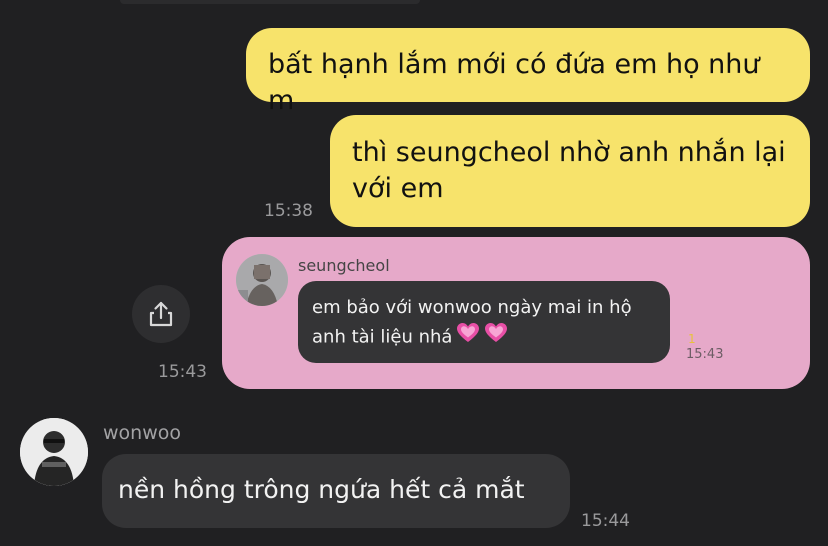  Describe the element at coordinates (262, 280) in the screenshot. I see `forwarded-sender-avatar` at that location.